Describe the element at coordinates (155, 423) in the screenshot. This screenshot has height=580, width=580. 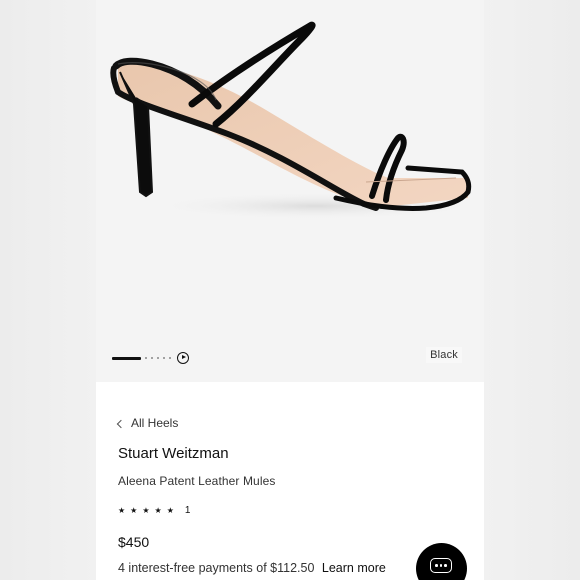
I see `breadcrumb-label: All Heels` at that location.